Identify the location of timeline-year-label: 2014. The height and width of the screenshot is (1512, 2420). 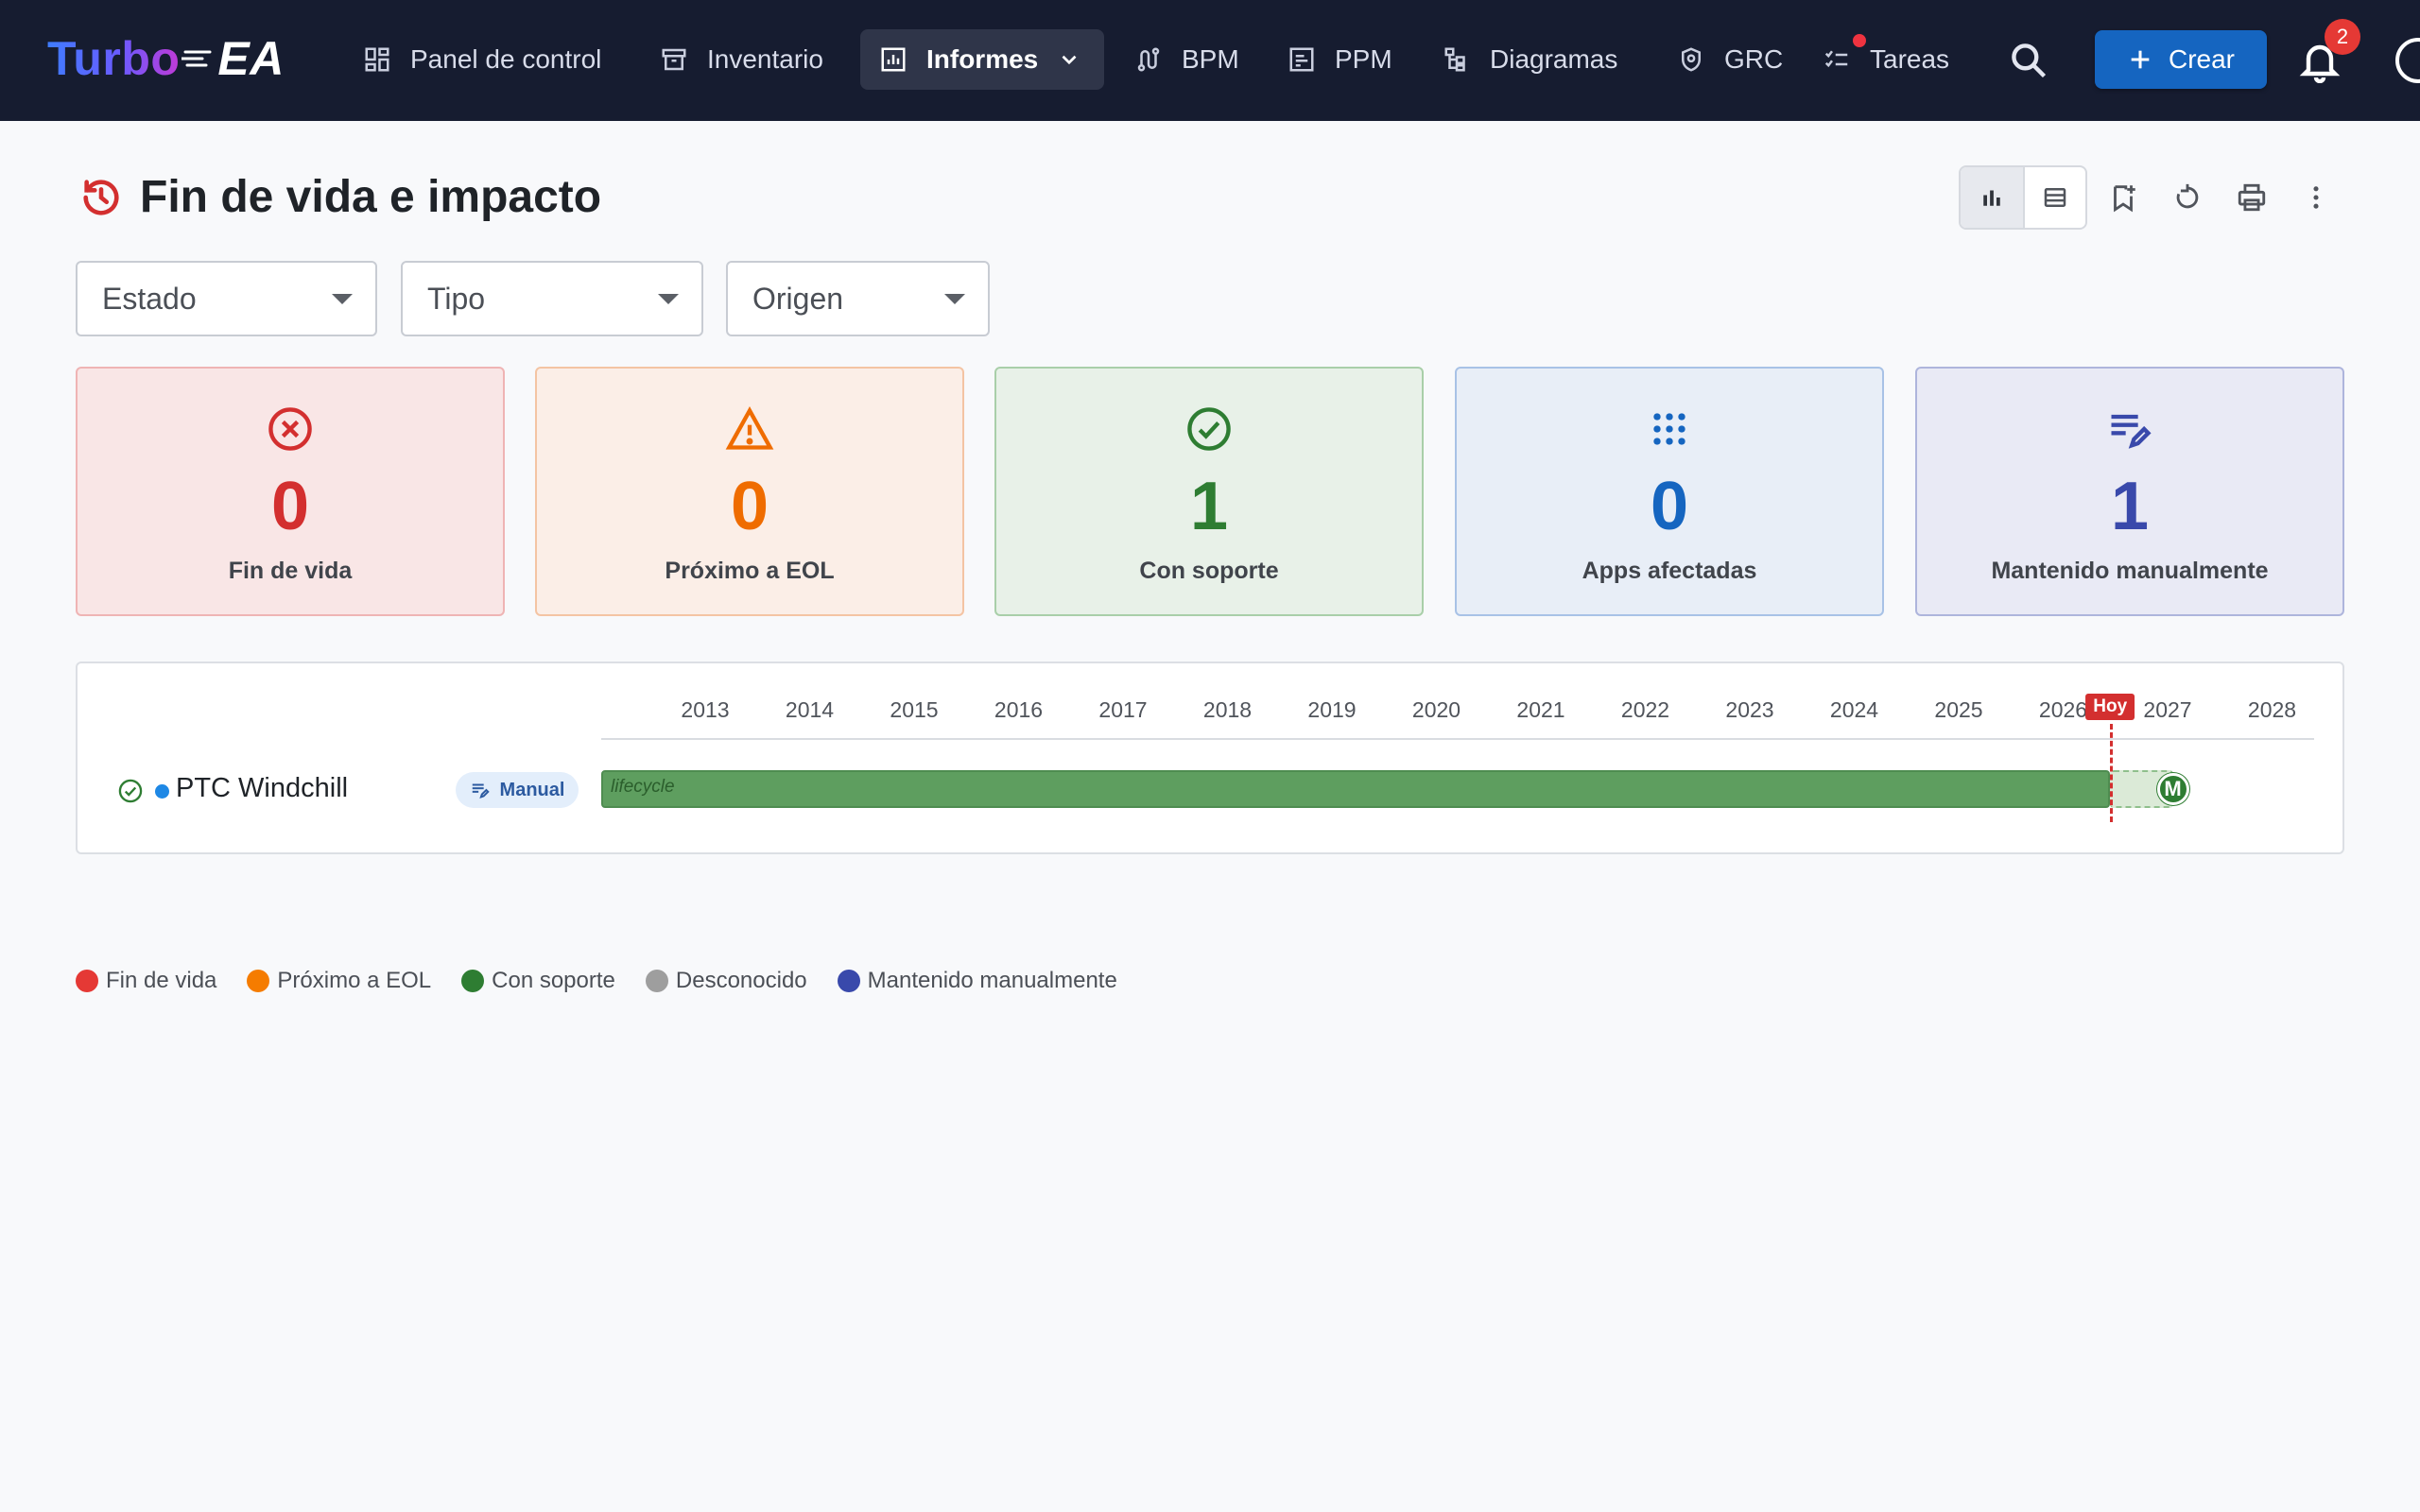
(810, 709).